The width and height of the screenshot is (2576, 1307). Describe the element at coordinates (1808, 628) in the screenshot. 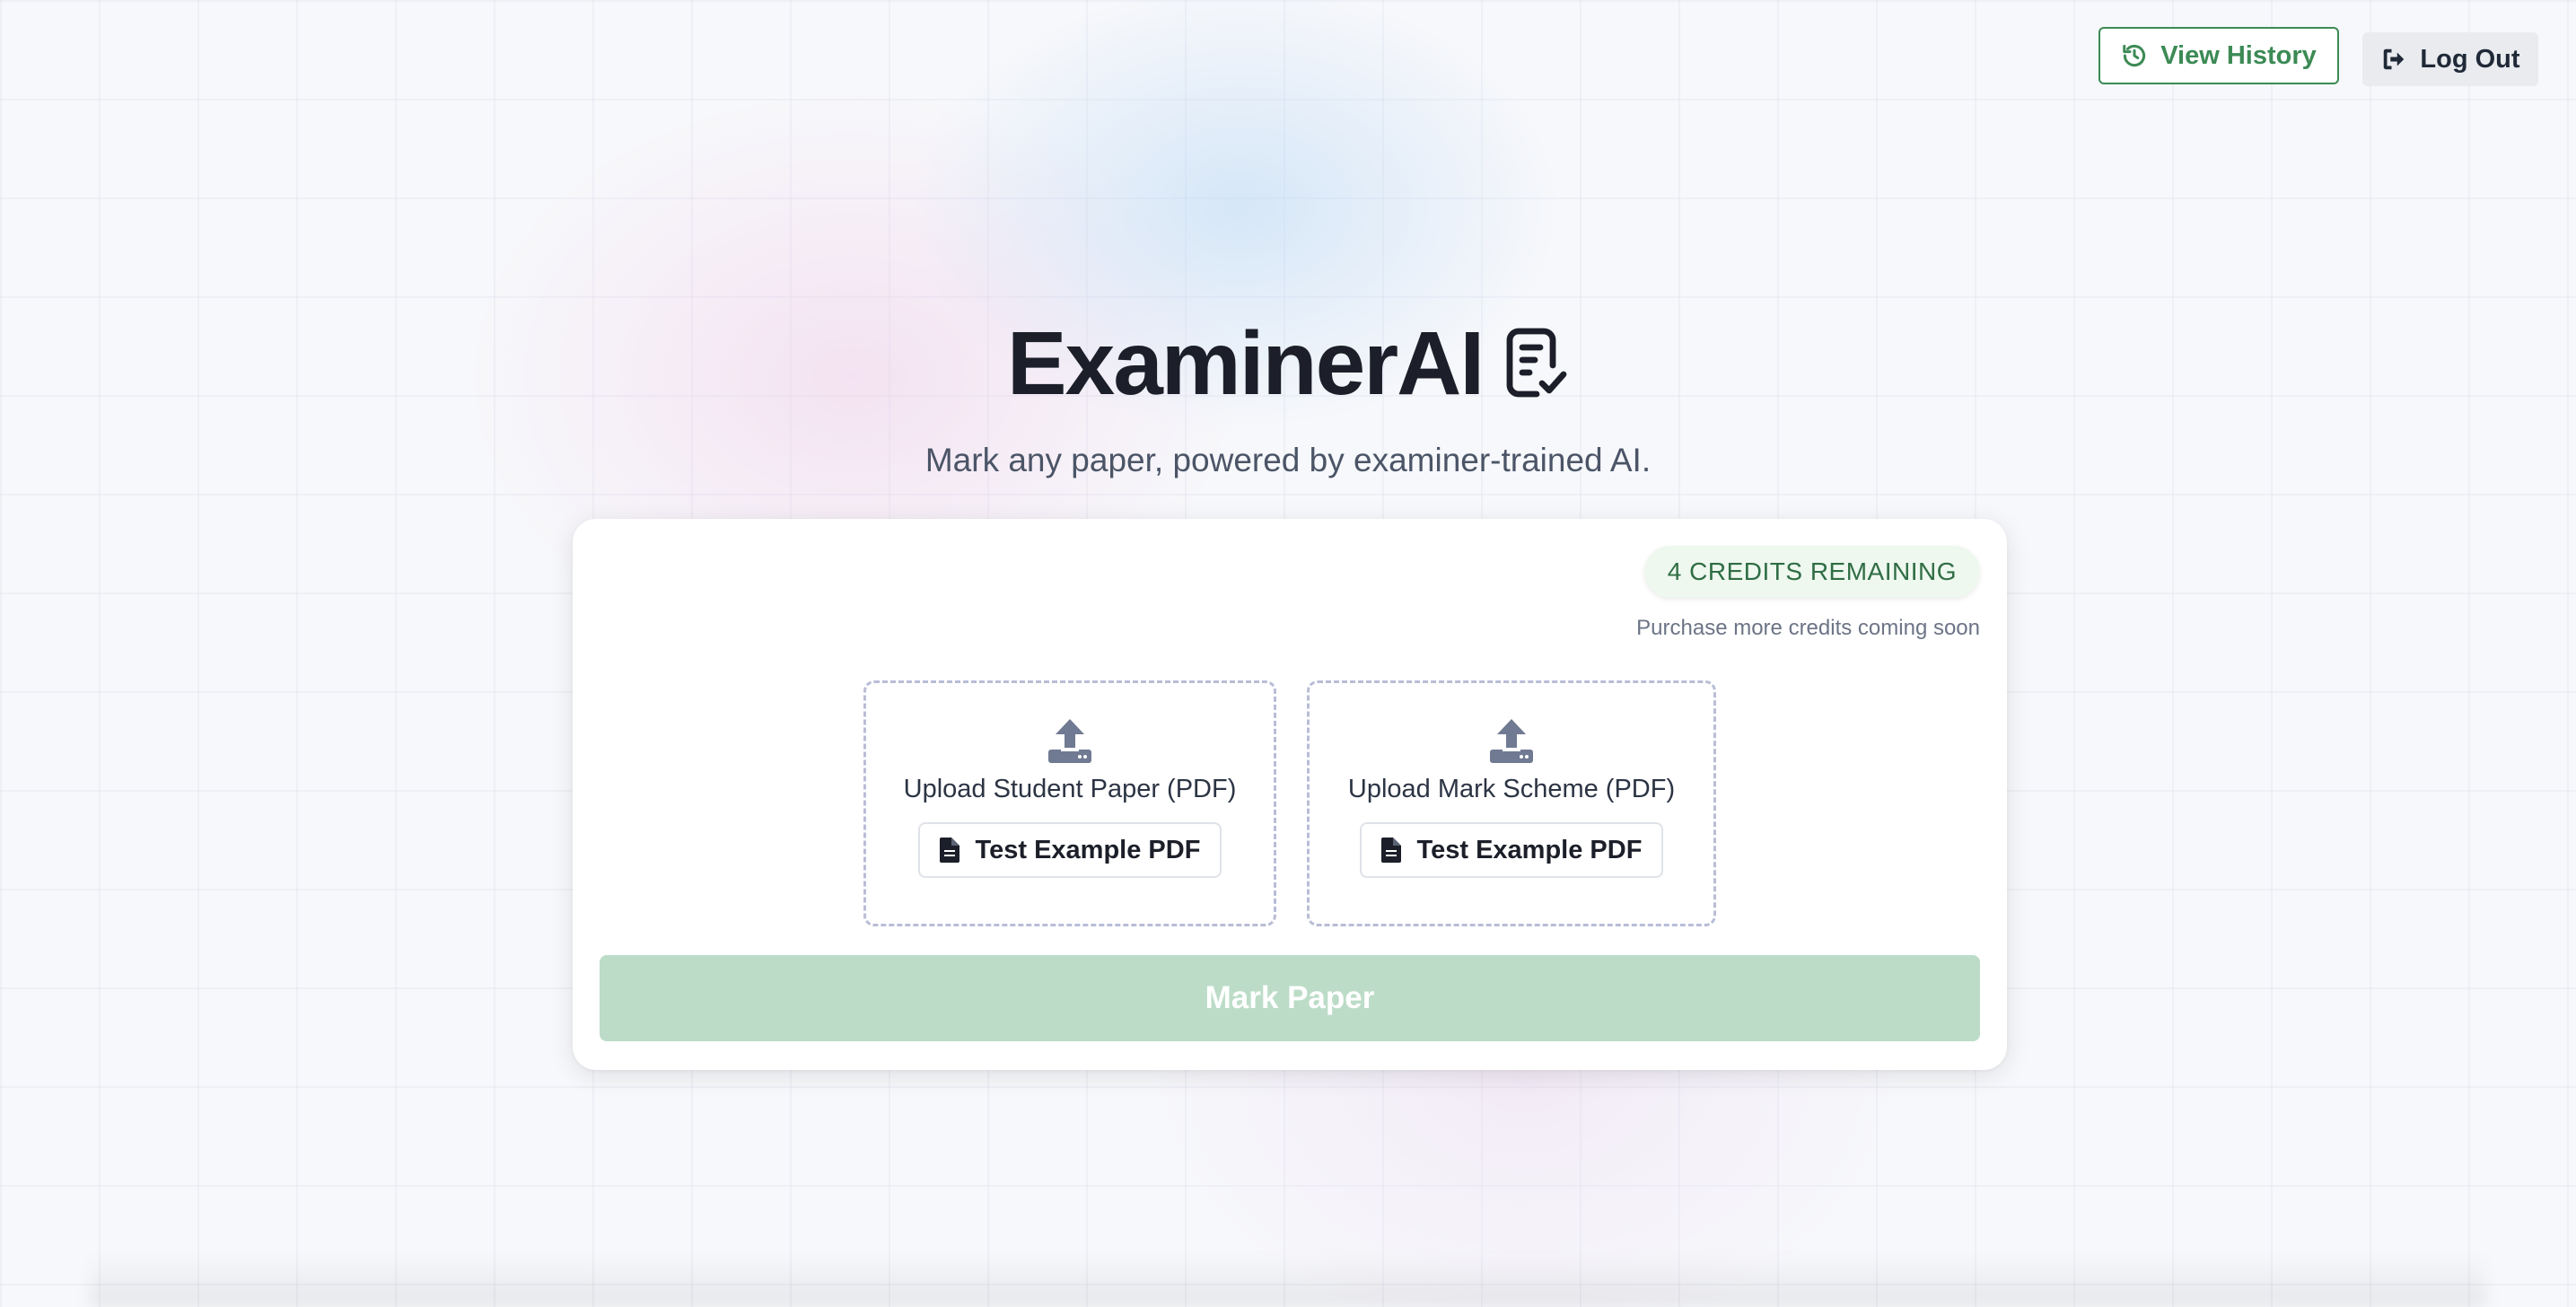

I see `purchase-note: Purchase more credits coming soon` at that location.